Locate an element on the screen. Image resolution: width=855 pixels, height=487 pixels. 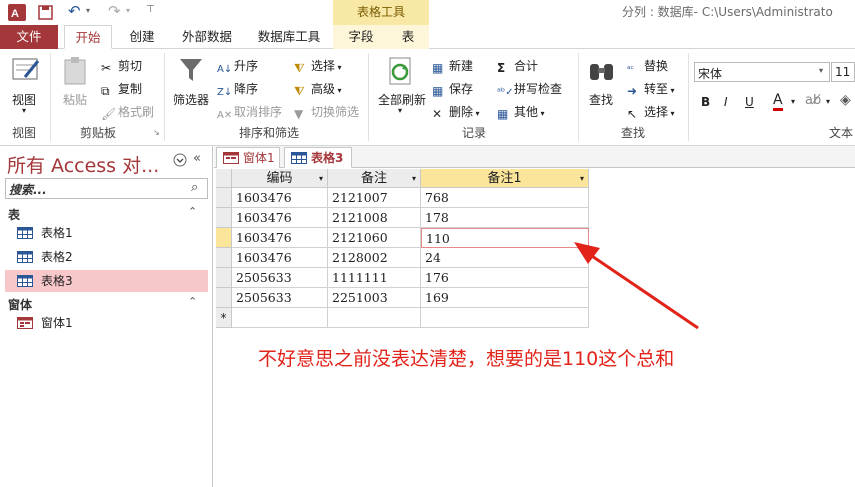
font-color-icon: A is located at coordinates (778, 102).